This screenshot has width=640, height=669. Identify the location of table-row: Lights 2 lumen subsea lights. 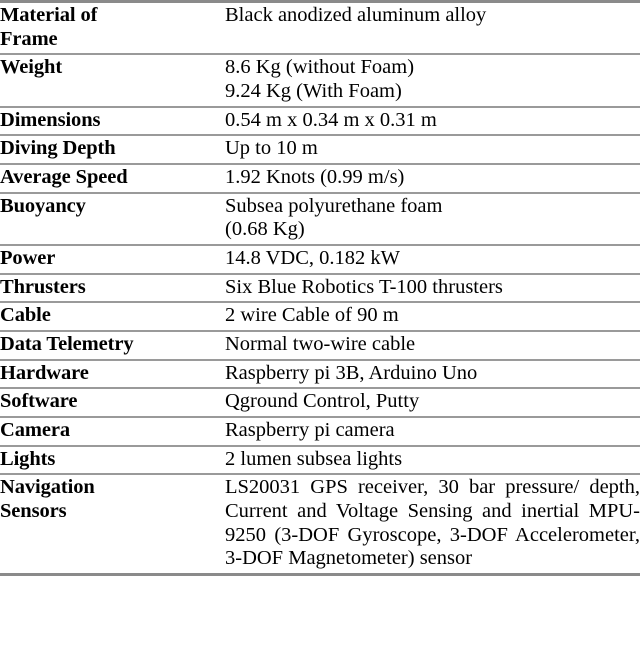
(320, 460).